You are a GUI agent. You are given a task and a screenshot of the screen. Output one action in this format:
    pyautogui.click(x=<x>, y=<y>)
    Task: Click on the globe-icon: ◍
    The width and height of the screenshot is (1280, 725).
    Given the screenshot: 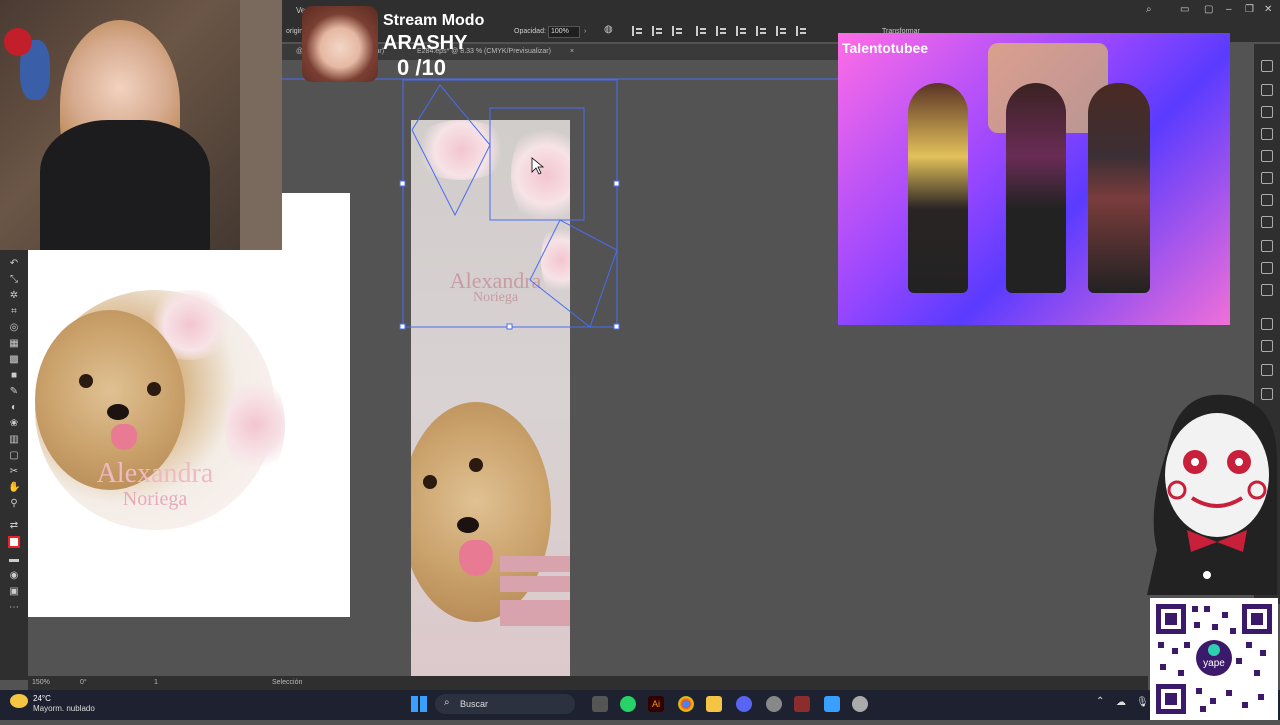 What is the action you would take?
    pyautogui.click(x=608, y=29)
    